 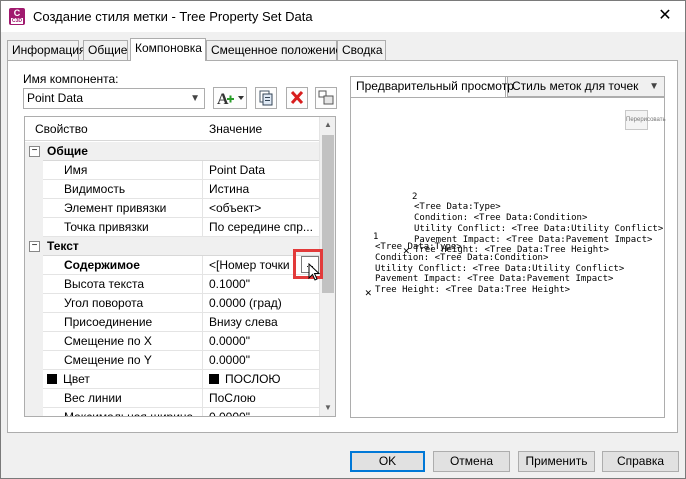 What do you see at coordinates (261, 303) in the screenshot?
I see `property-value: 0.0000 (град)` at bounding box center [261, 303].